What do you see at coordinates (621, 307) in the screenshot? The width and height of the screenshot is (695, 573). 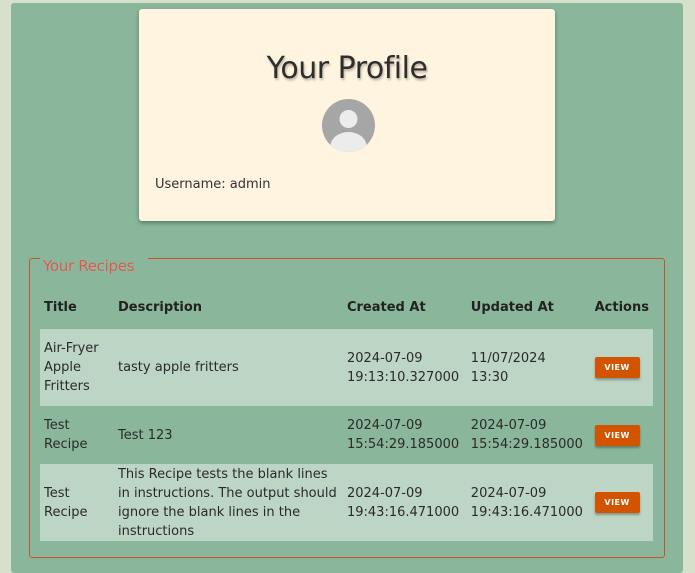 I see `column-header-actions: Actions` at bounding box center [621, 307].